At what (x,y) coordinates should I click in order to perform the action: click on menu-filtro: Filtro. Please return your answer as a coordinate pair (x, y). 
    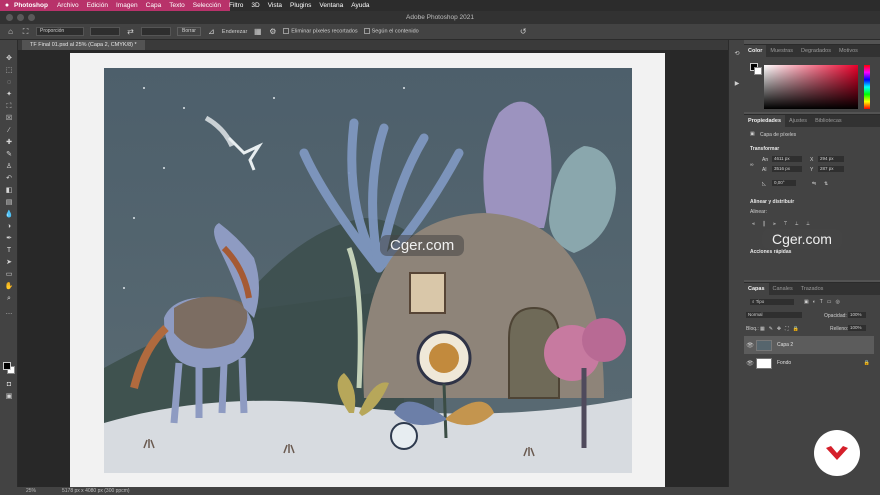
    Looking at the image, I should click on (236, 5).